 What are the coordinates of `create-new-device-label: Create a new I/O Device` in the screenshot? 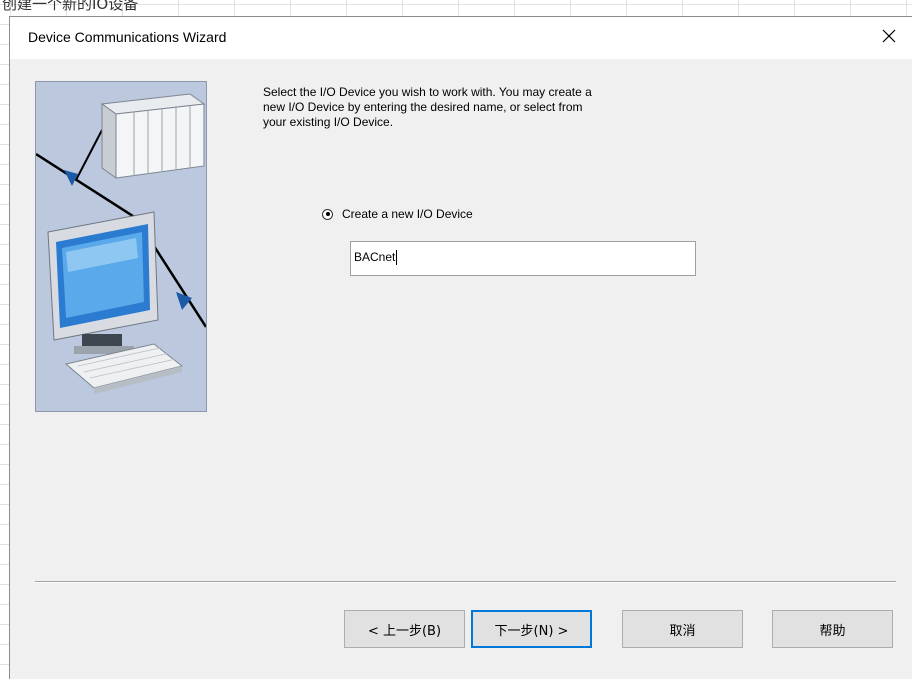 It's located at (407, 214).